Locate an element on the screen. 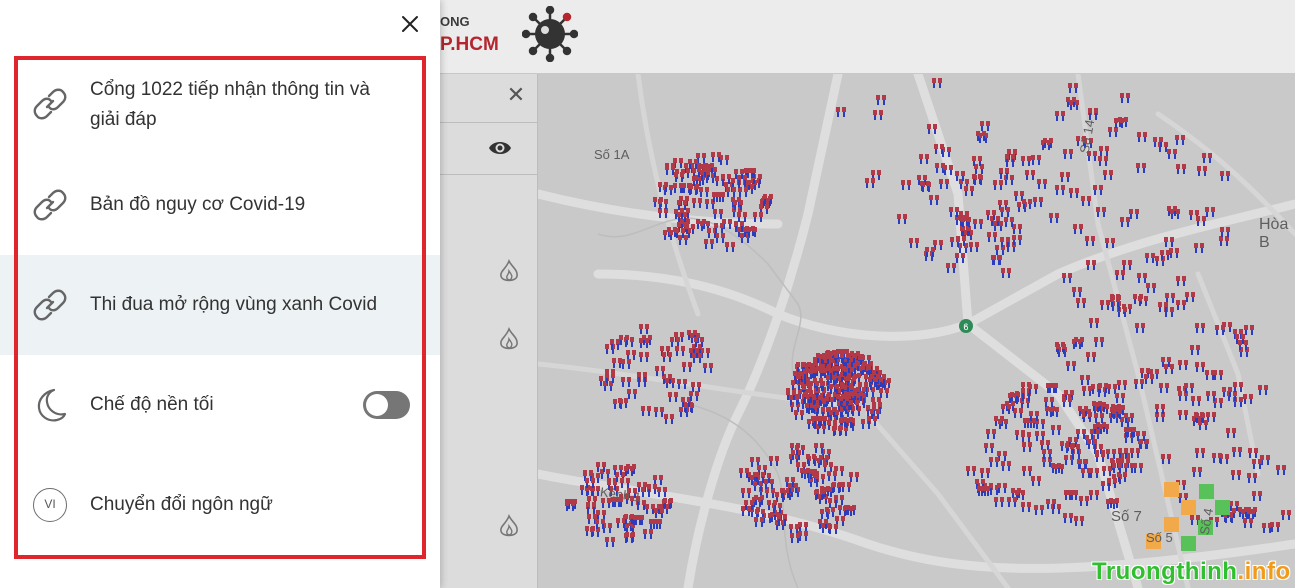 This screenshot has width=1295, height=588. eye-icon is located at coordinates (500, 148).